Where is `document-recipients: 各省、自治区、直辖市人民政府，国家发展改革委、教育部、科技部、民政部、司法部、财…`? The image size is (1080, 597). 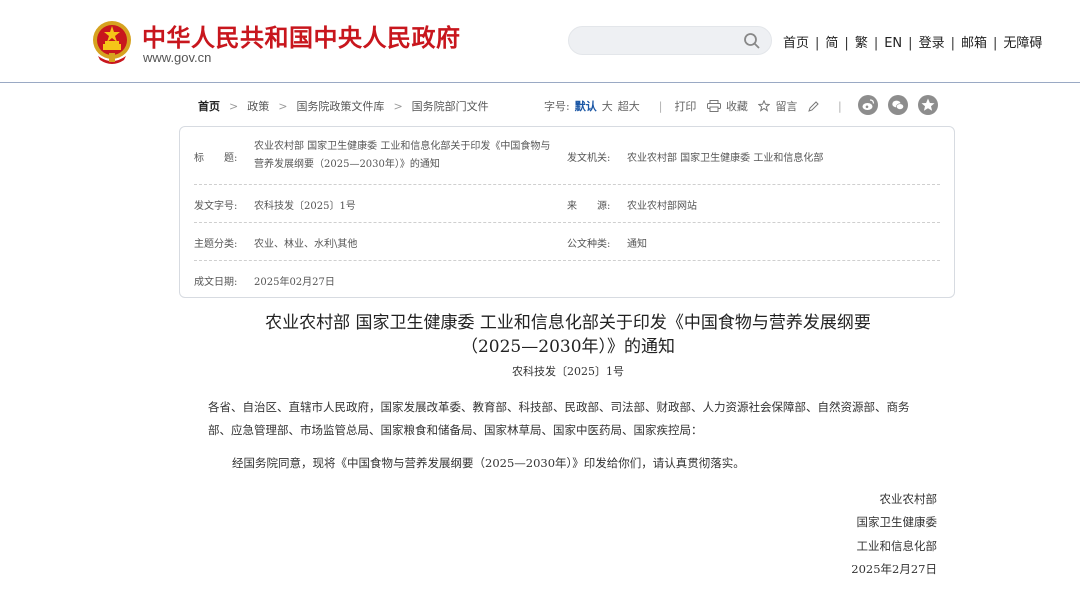
document-recipients: 各省、自治区、直辖市人民政府，国家发展改革委、教育部、科技部、民政部、司法部、财… is located at coordinates (559, 418).